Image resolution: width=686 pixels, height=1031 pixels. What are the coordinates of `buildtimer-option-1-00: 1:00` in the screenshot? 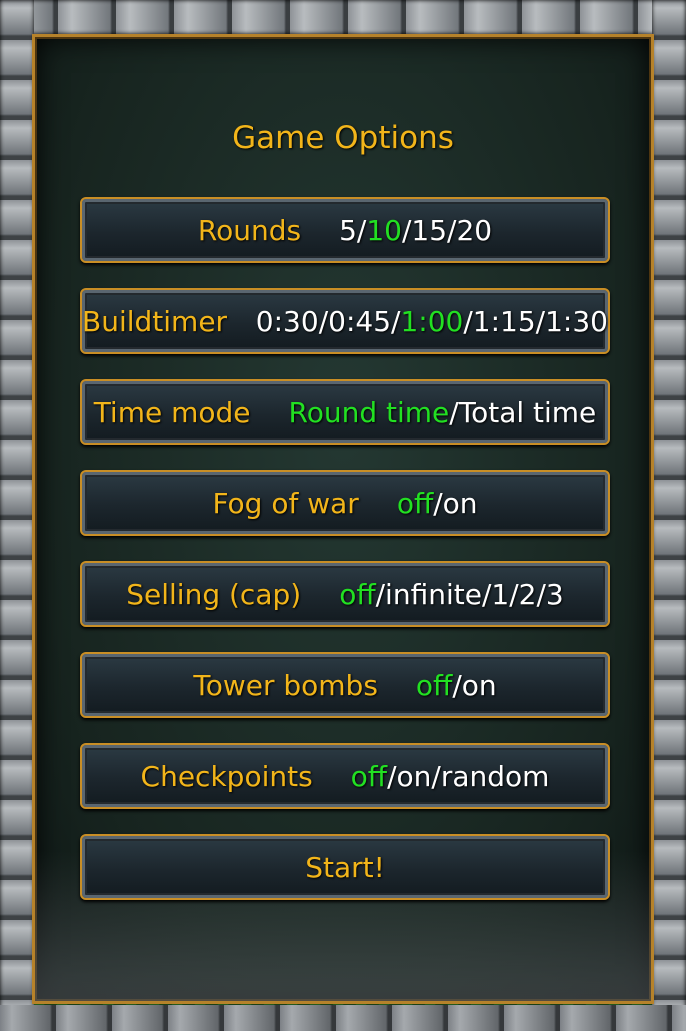 It's located at (432, 321).